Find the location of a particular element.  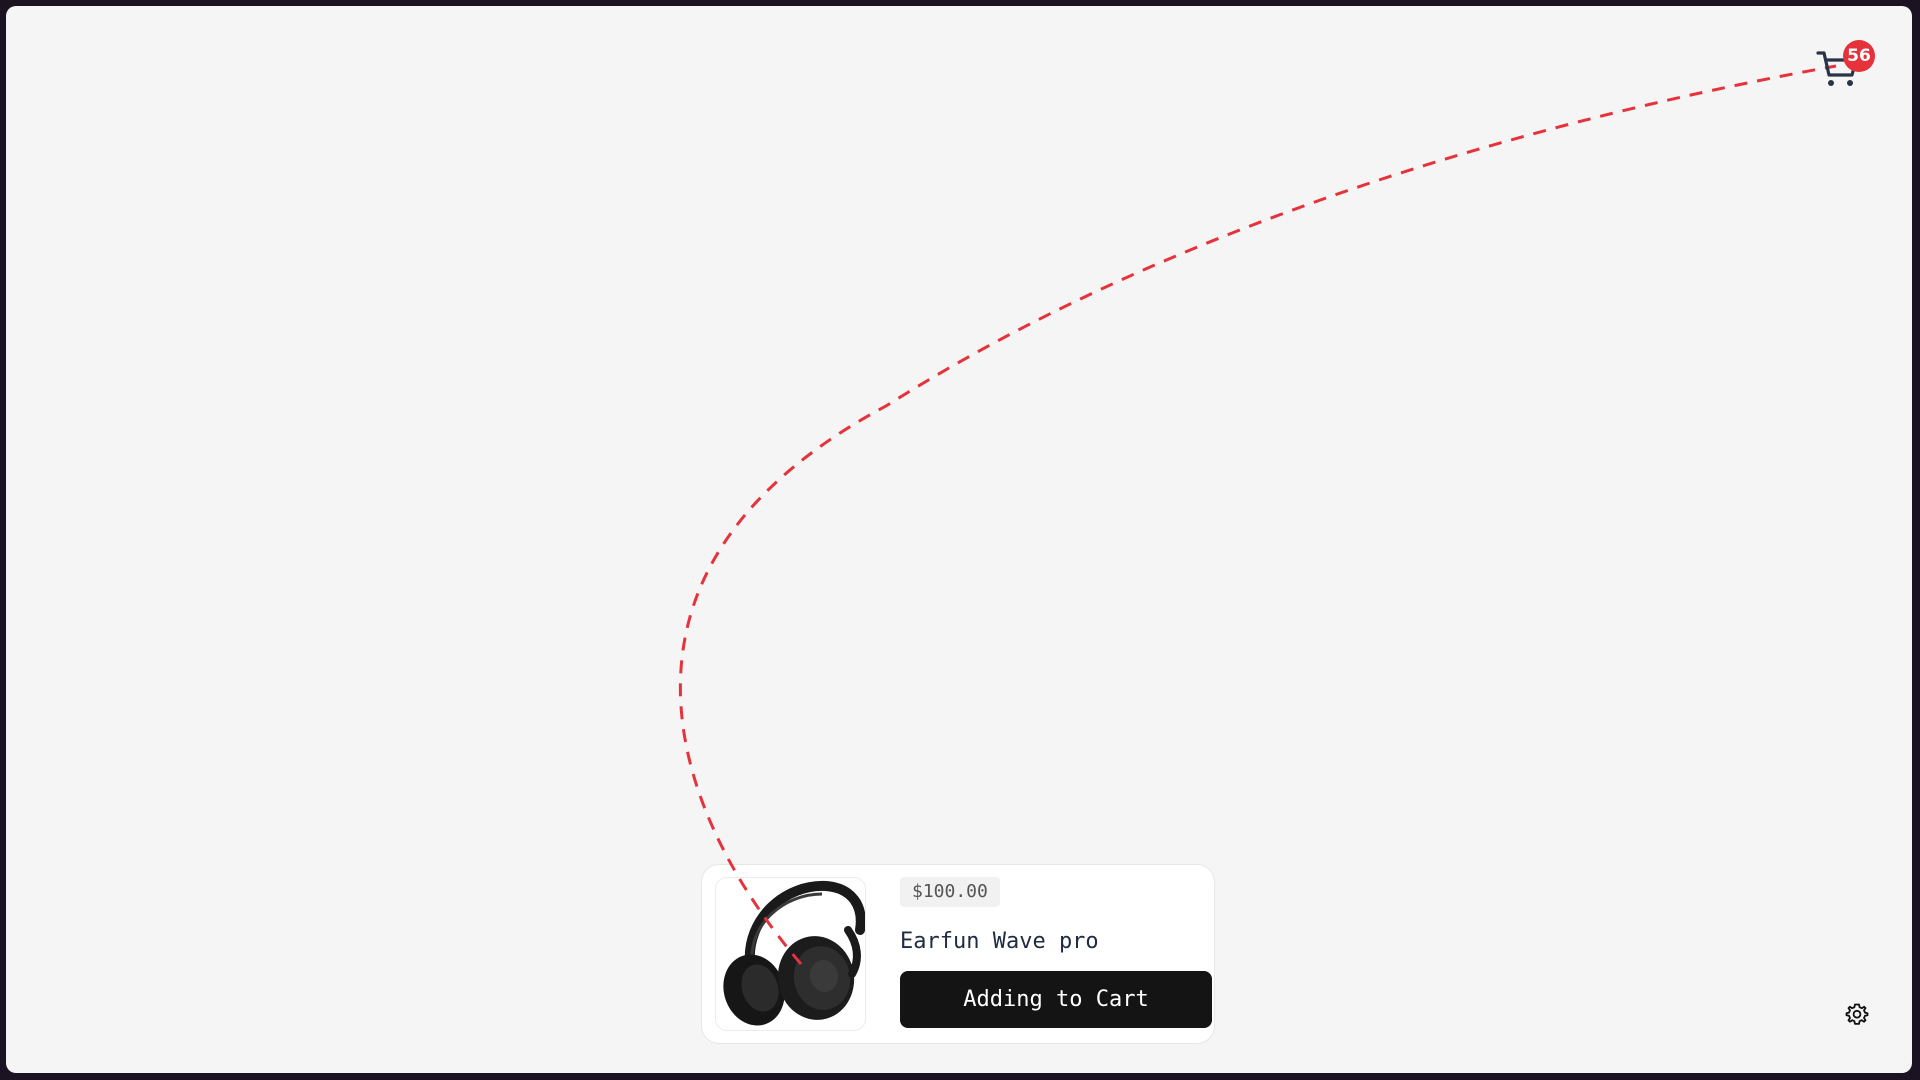

price-tag: $100.00 is located at coordinates (950, 892).